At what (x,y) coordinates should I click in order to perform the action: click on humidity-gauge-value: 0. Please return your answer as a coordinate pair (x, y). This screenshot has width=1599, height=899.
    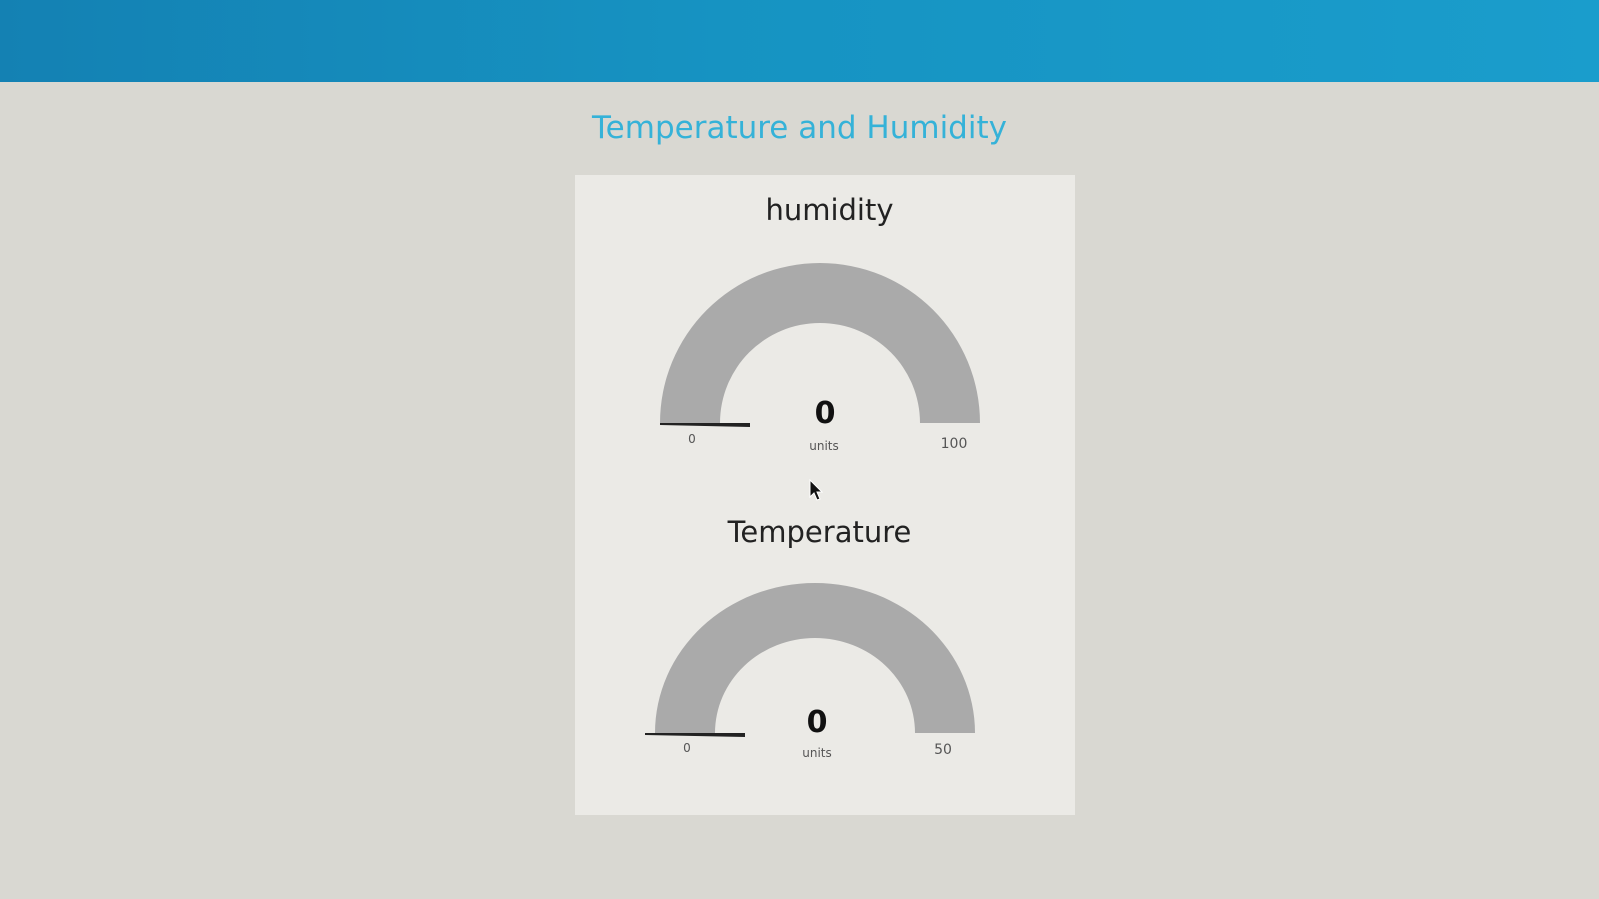
    Looking at the image, I should click on (825, 413).